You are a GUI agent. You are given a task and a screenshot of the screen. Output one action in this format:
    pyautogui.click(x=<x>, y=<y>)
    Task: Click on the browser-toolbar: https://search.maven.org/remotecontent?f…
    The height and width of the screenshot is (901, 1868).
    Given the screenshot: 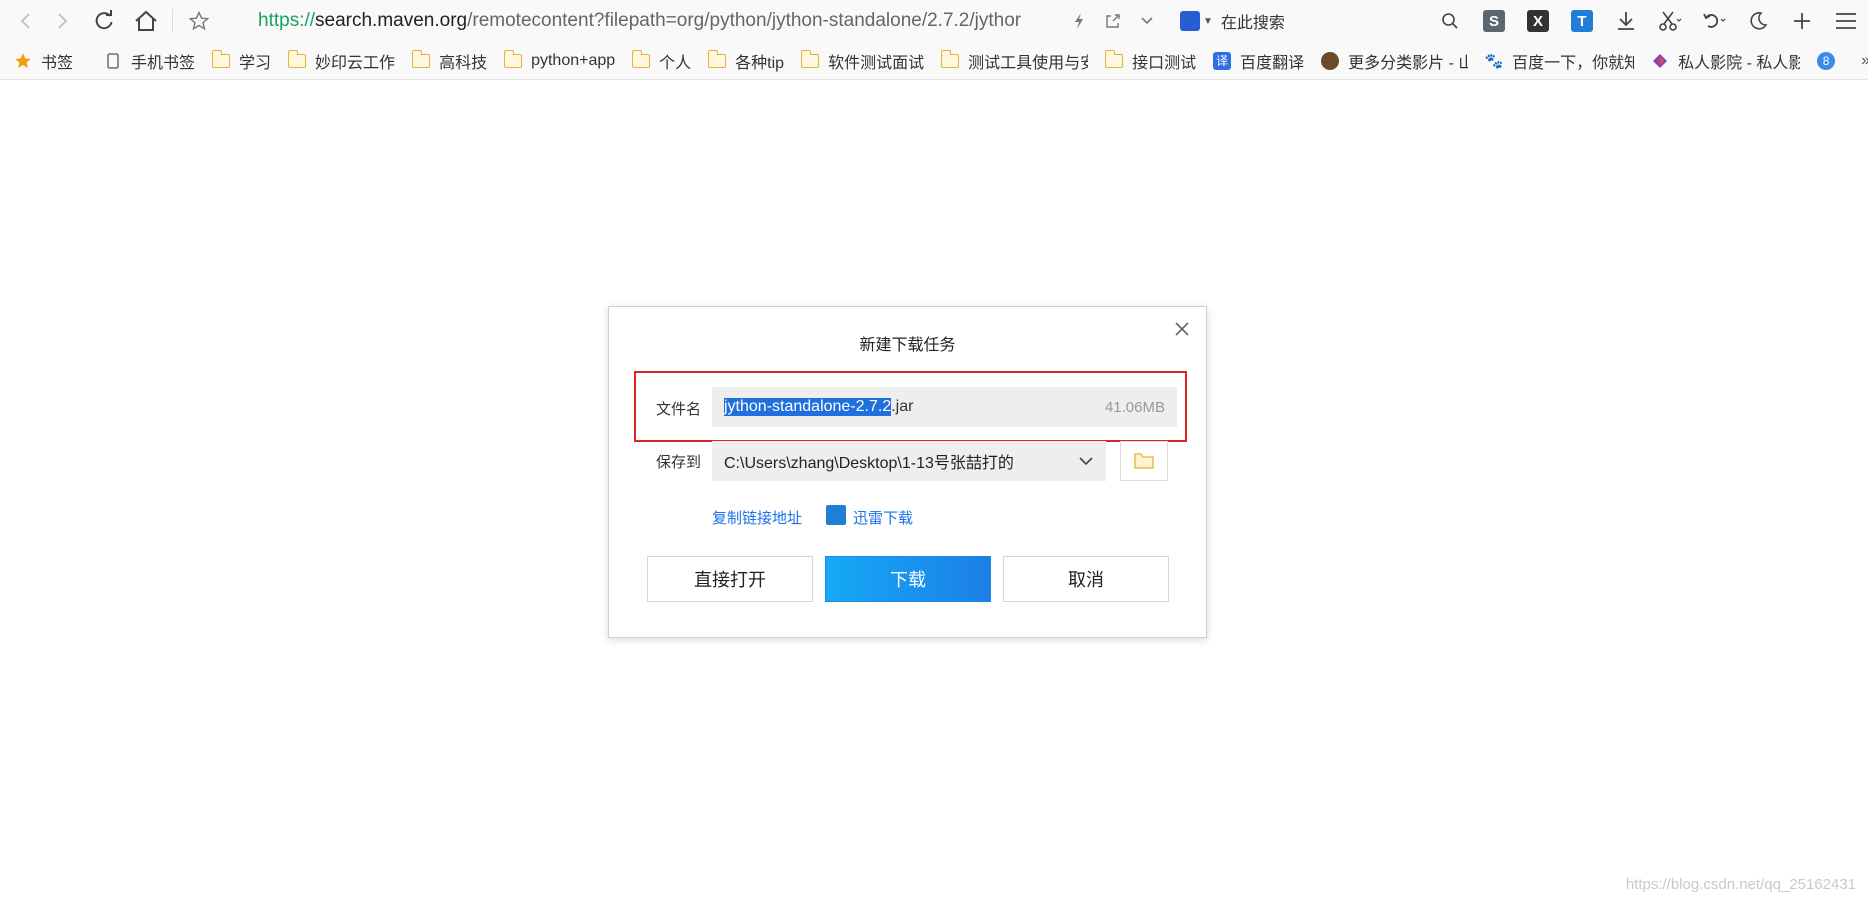 What is the action you would take?
    pyautogui.click(x=934, y=21)
    